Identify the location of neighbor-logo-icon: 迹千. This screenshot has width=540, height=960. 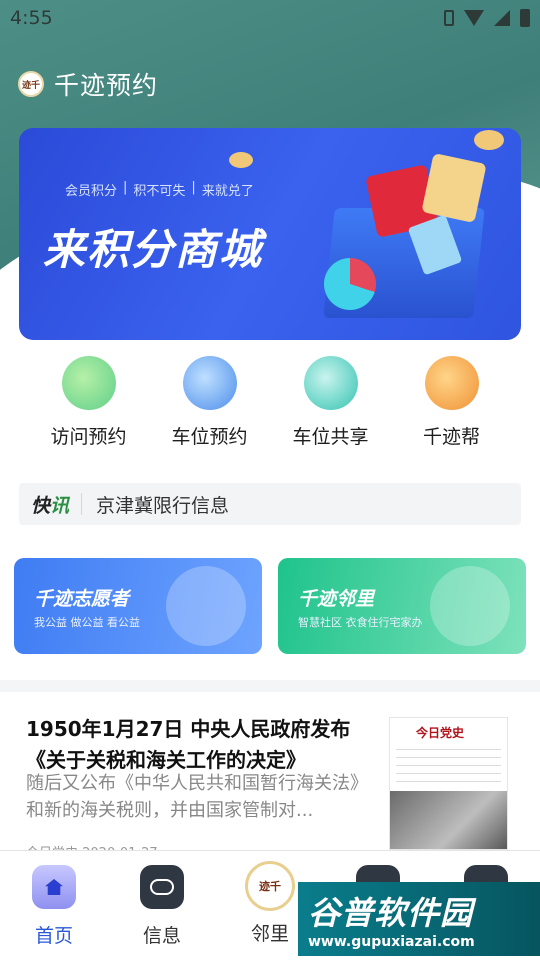
(270, 886).